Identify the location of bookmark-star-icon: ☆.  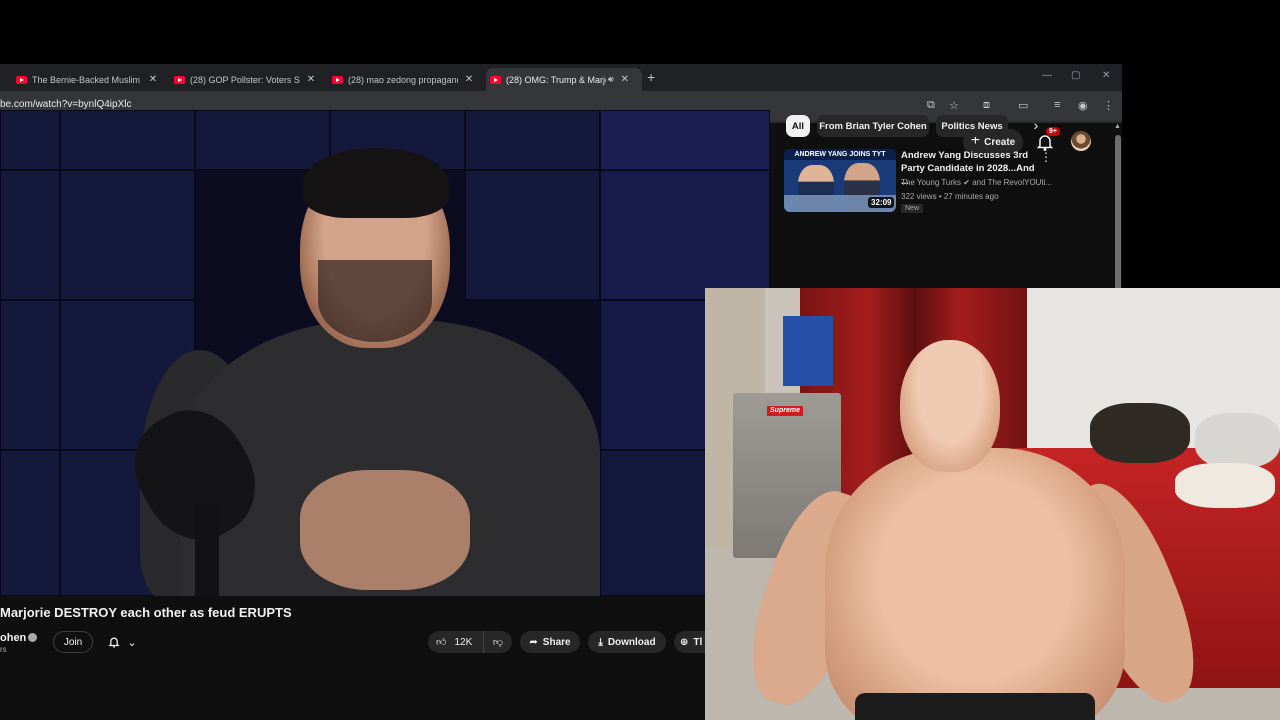
(954, 105).